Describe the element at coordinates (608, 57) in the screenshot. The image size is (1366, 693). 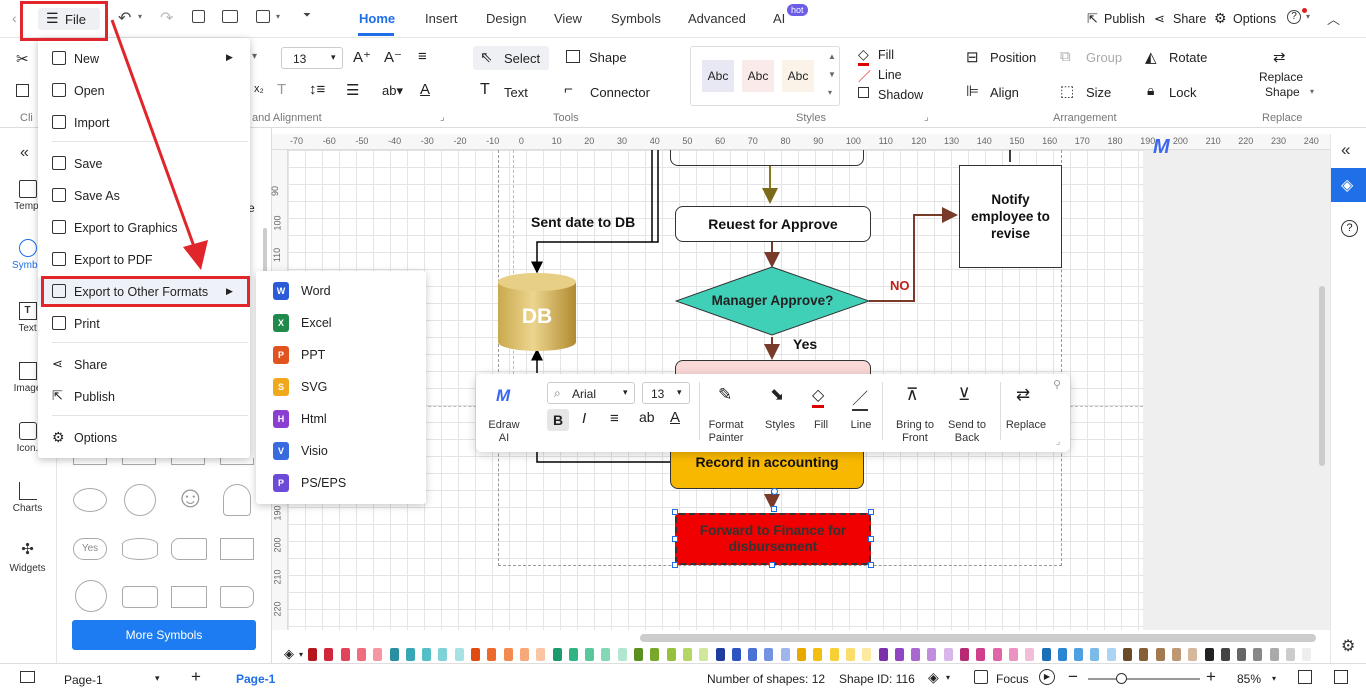
I see `shape-button: Shape` at that location.